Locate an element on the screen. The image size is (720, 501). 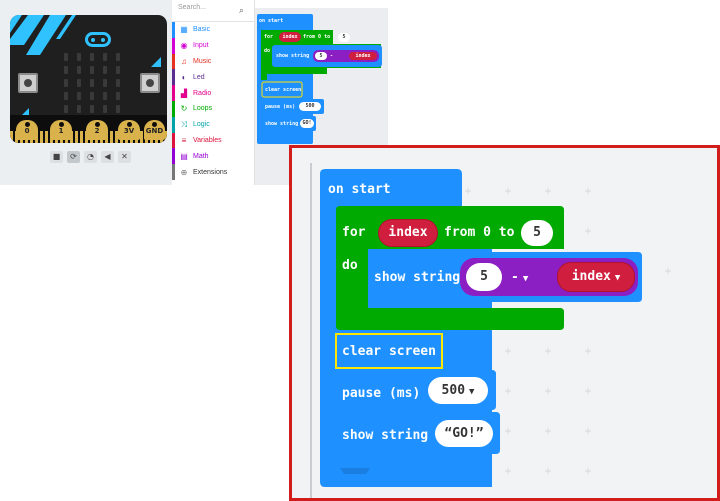
for-loop-range-label: from 0 to is located at coordinates (479, 232).